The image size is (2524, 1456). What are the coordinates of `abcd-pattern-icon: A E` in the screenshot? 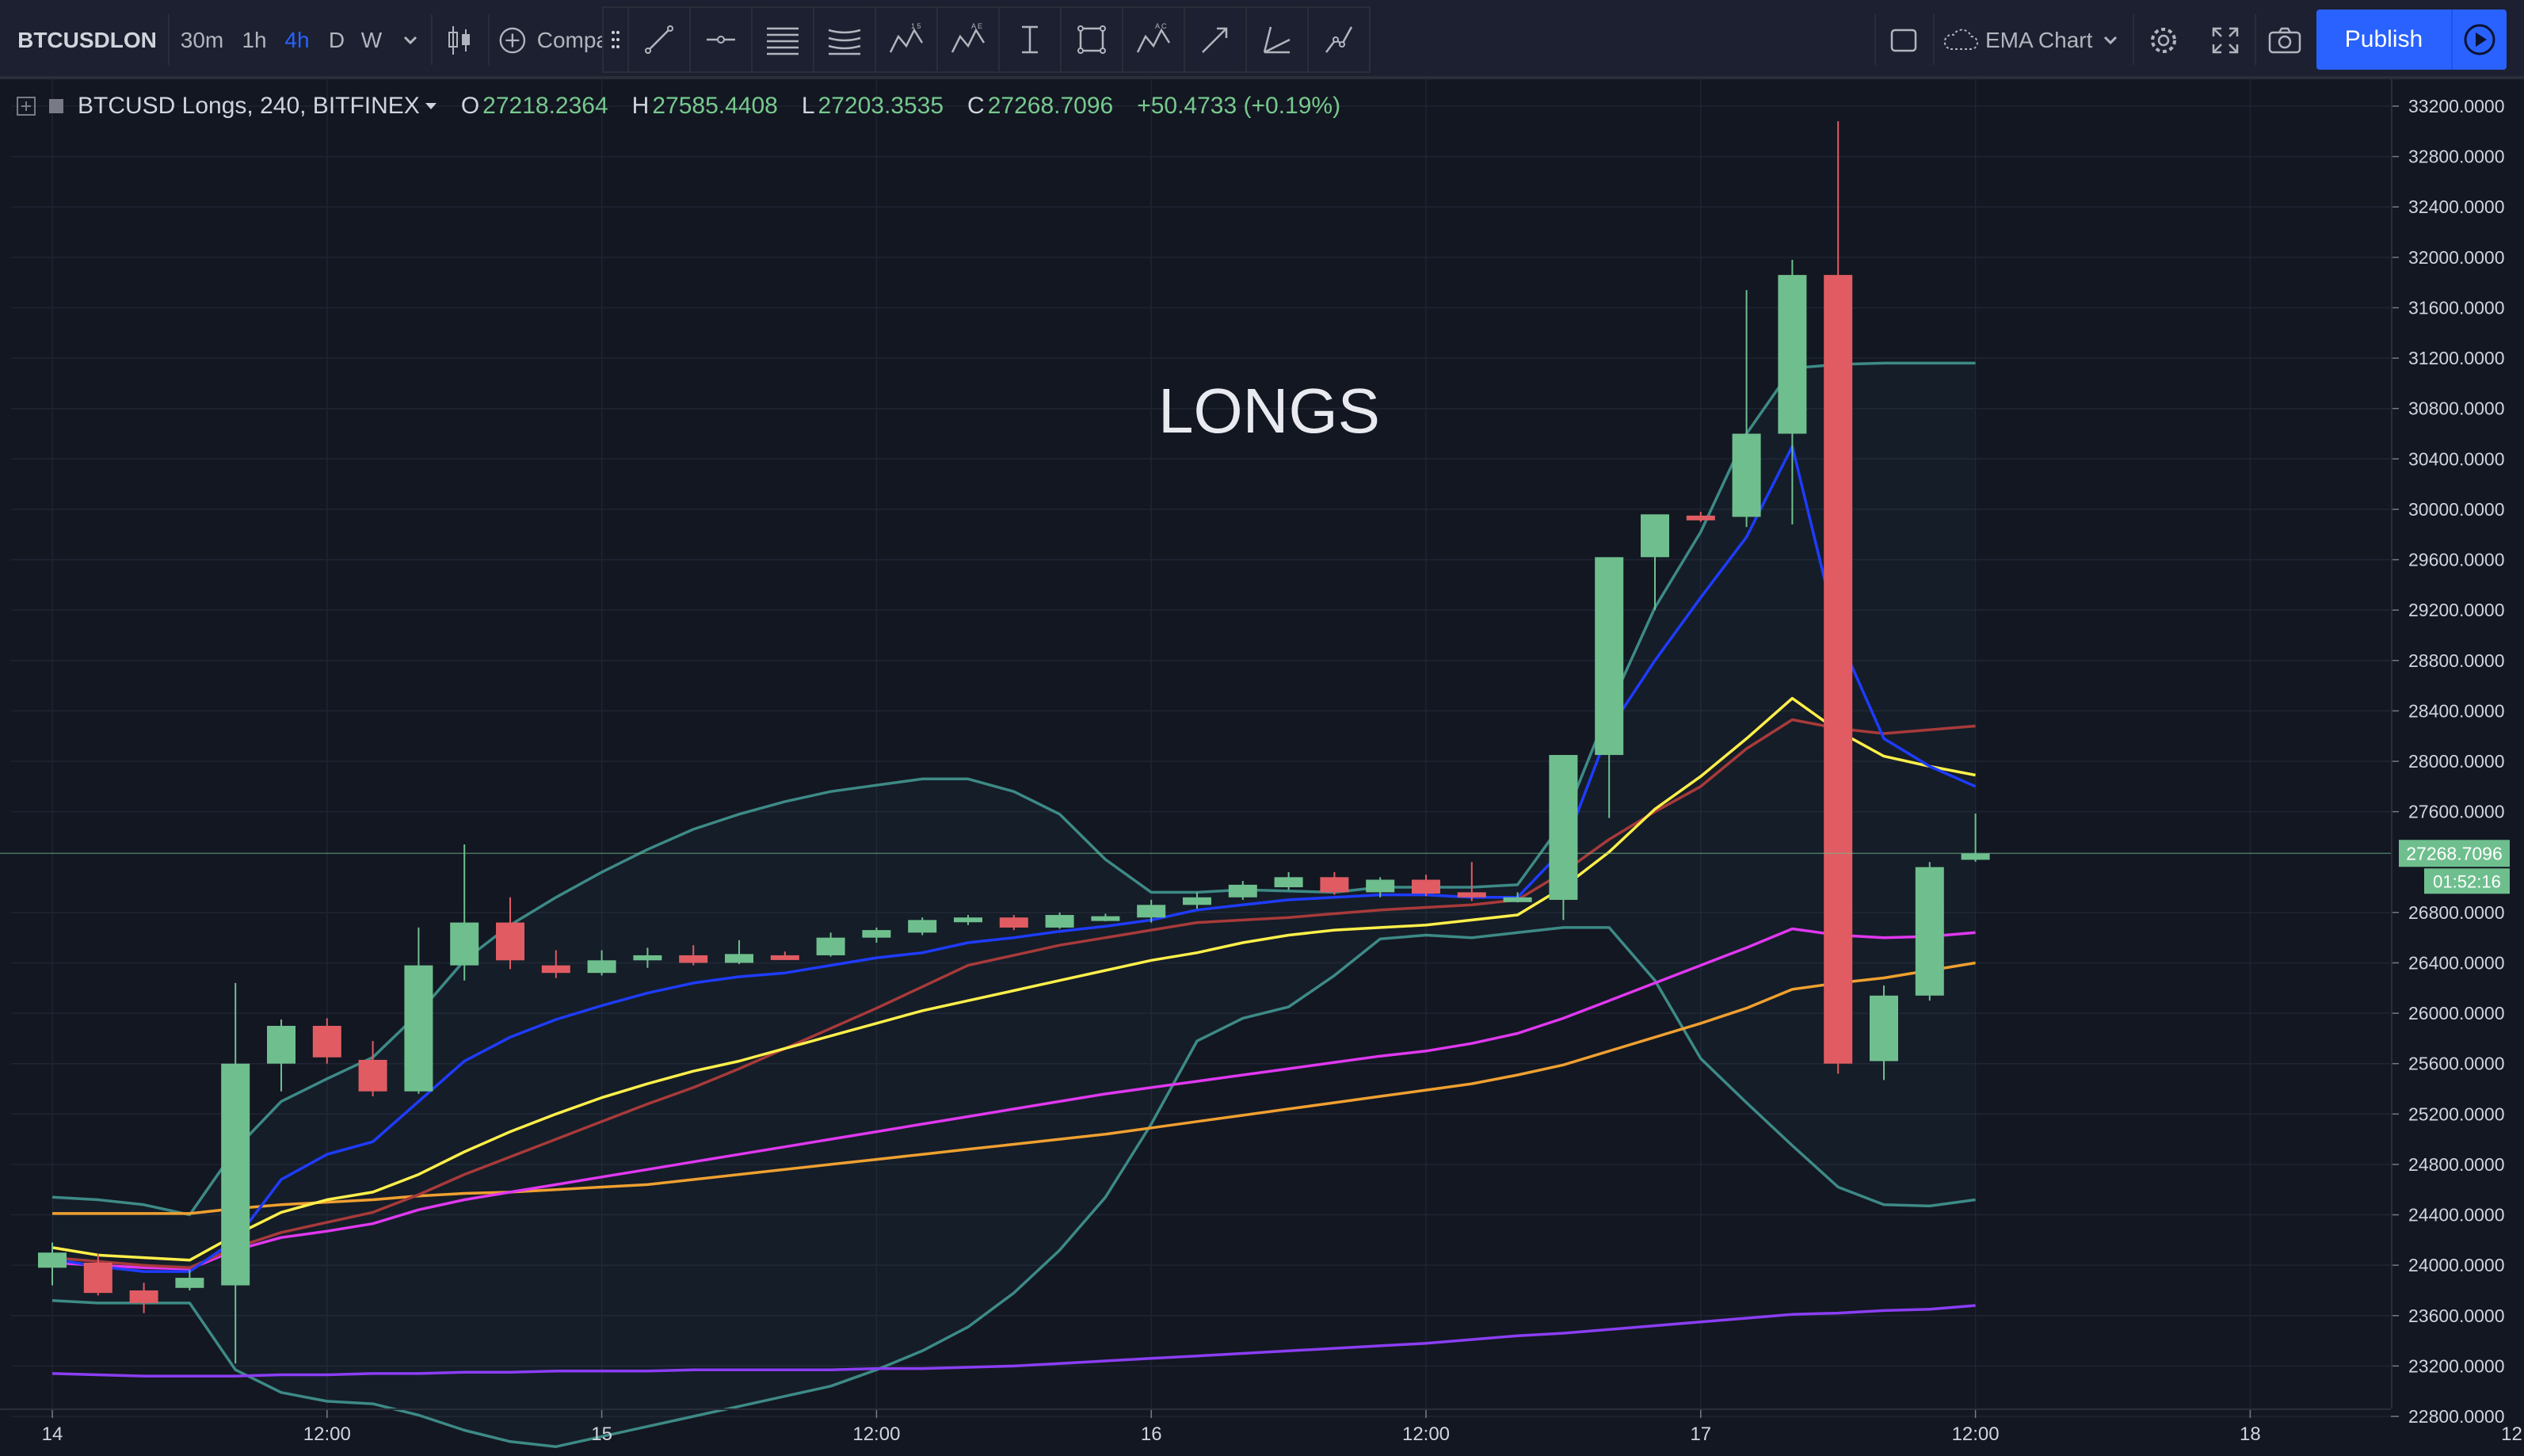 It's located at (969, 39).